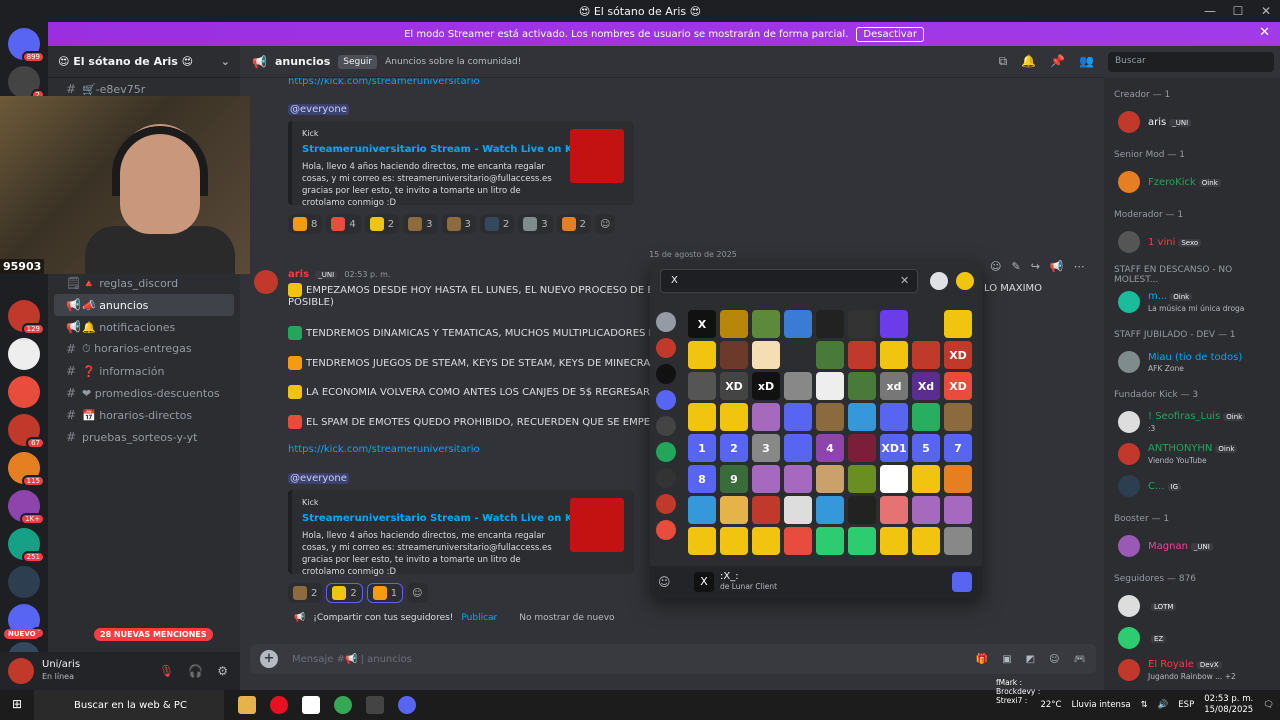 This screenshot has height=720, width=1280. Describe the element at coordinates (1080, 659) in the screenshot. I see `apps-icon: 🎮` at that location.